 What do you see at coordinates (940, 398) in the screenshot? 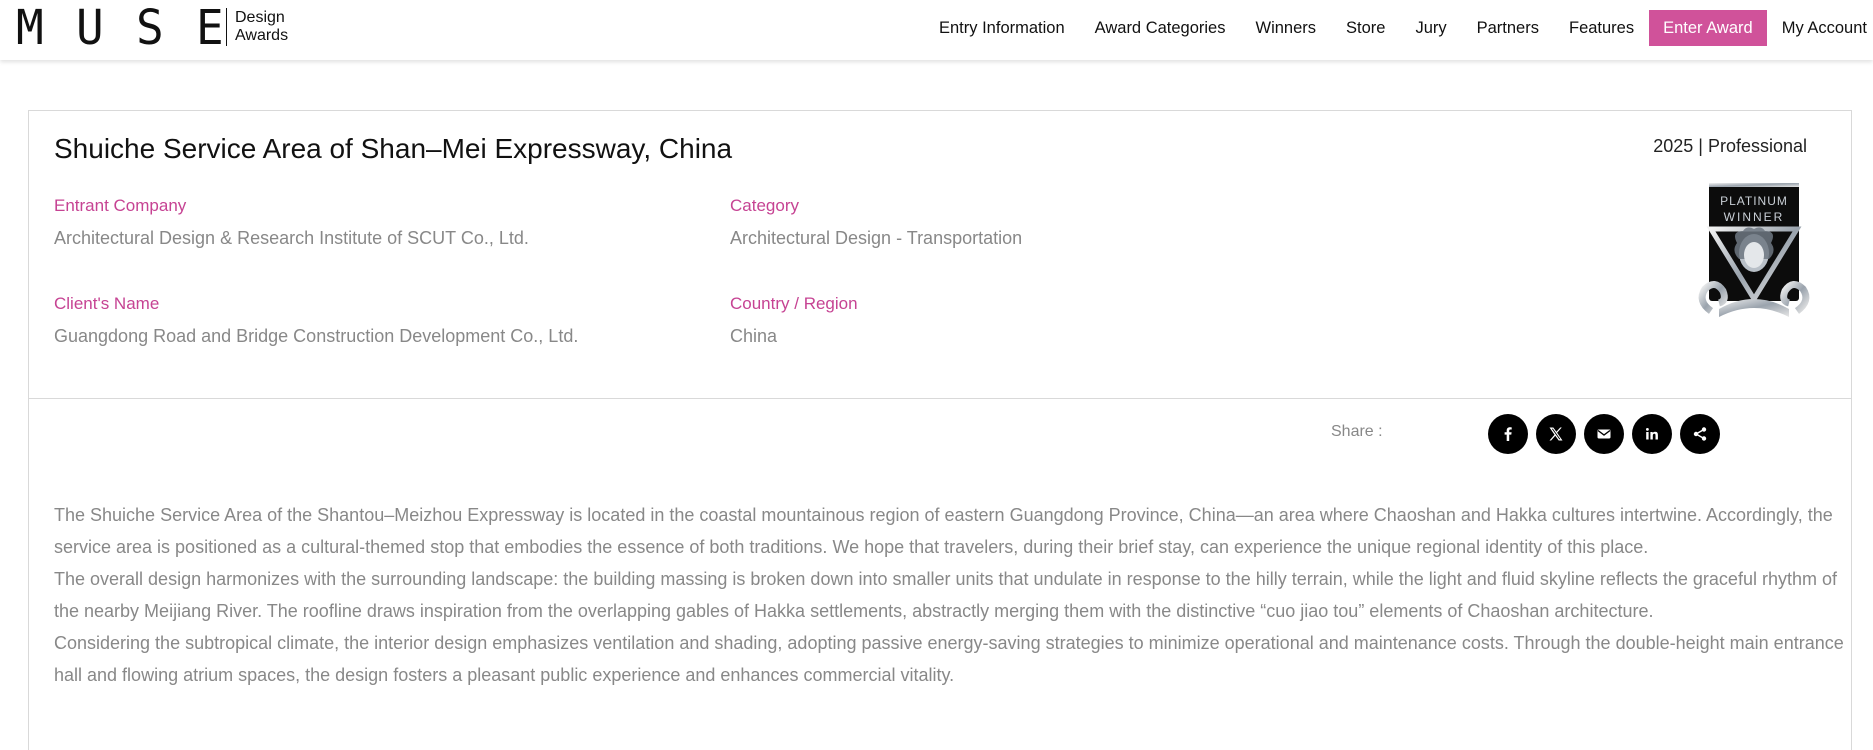
I see `card-divider` at bounding box center [940, 398].